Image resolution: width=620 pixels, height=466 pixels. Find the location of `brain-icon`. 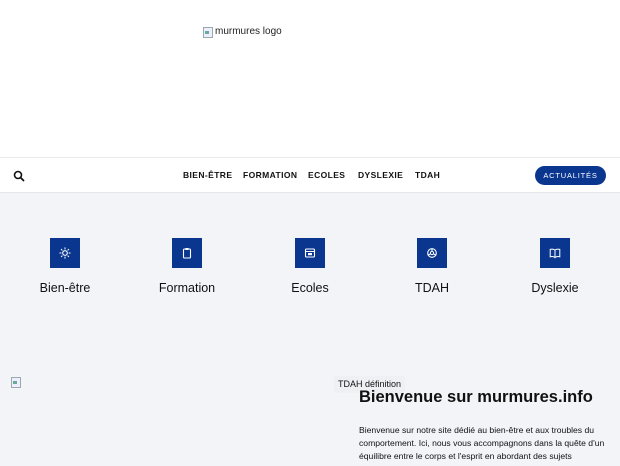

brain-icon is located at coordinates (432, 253).